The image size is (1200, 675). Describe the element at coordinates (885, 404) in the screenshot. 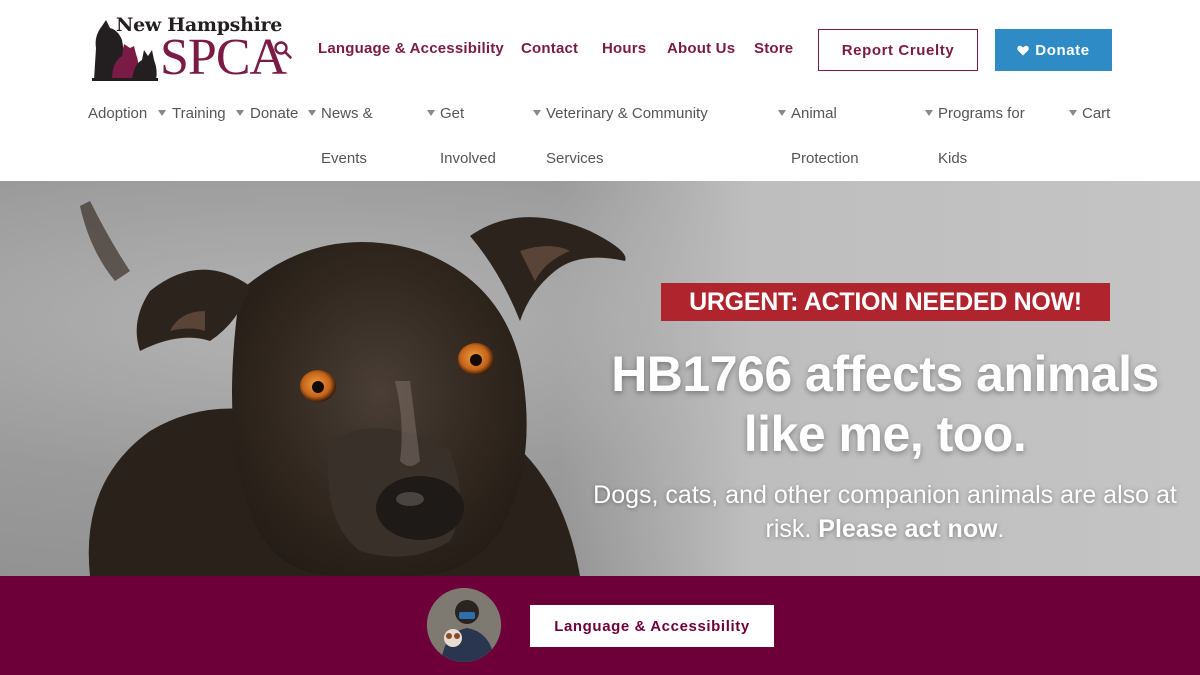

I see `hero-headline: HB1766 affects animals like me, too.` at that location.